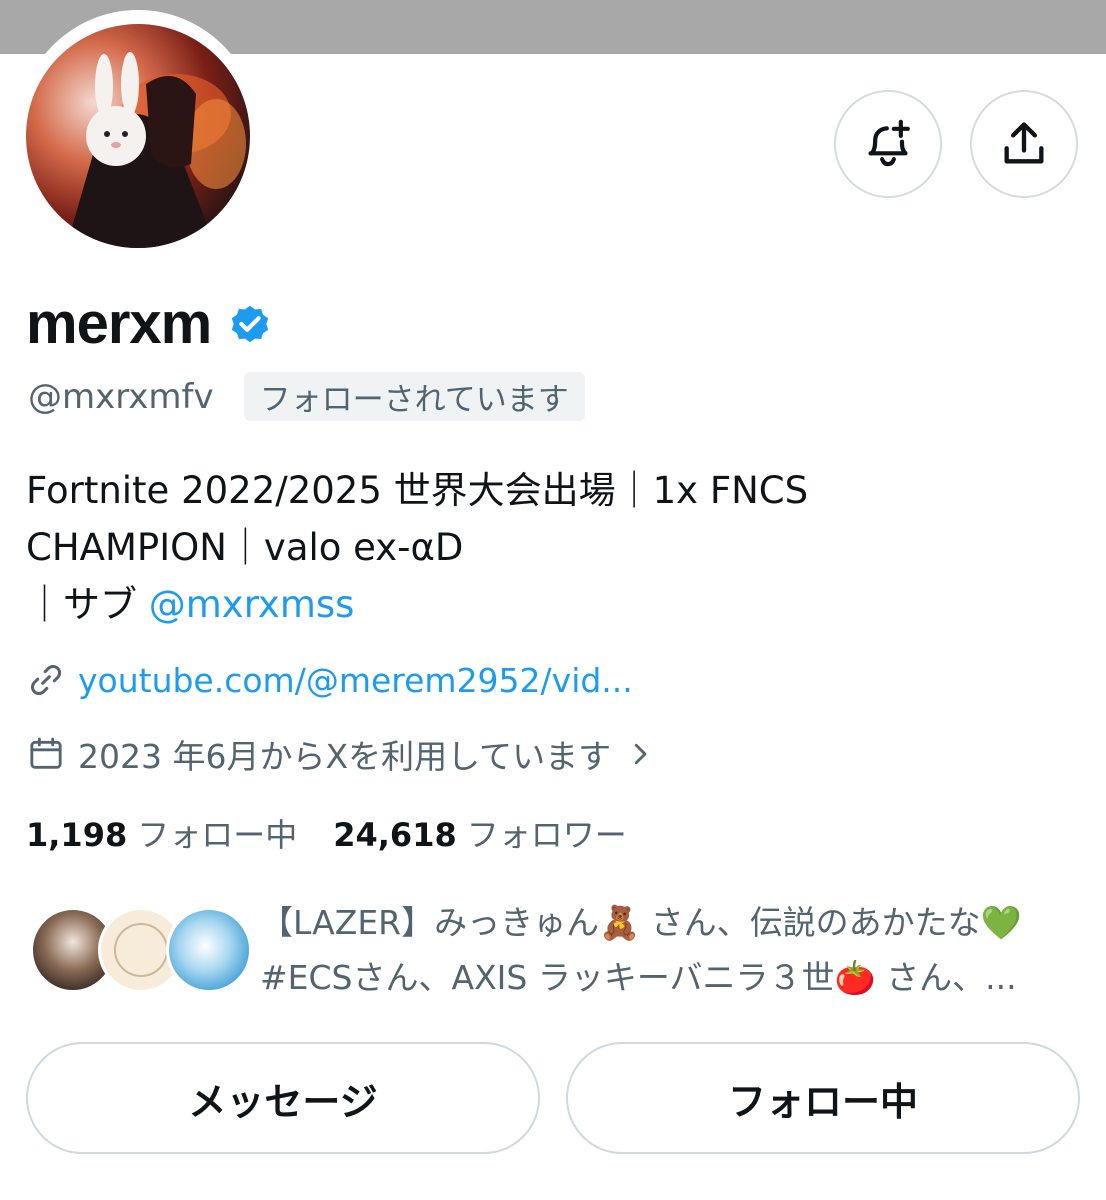 The image size is (1106, 1200). Describe the element at coordinates (546, 835) in the screenshot. I see `followers-label: フォロワー` at that location.